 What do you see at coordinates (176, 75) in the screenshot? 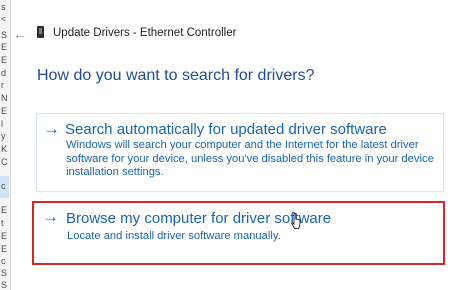
I see `page-heading: How do you want to search for drivers?` at bounding box center [176, 75].